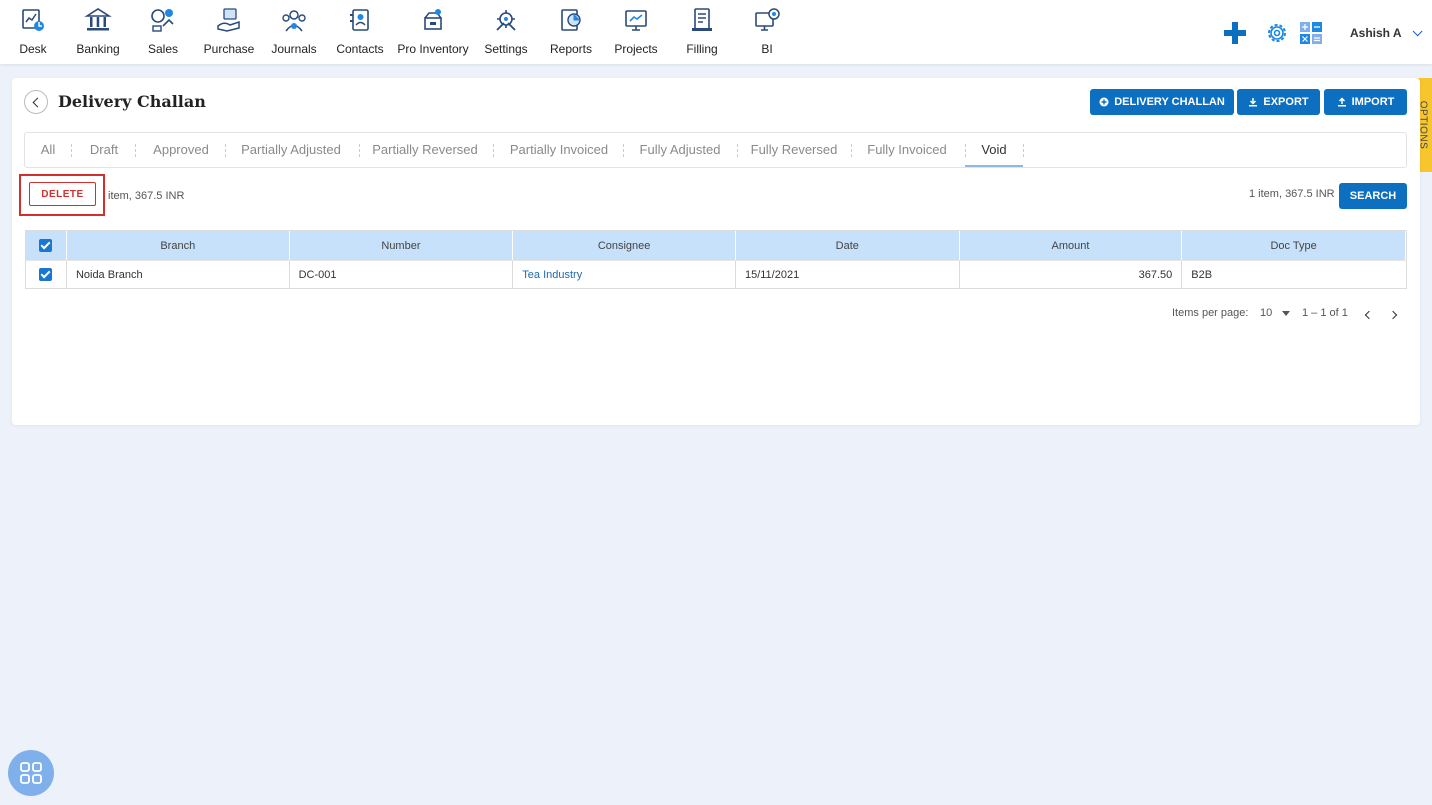 The height and width of the screenshot is (805, 1432). I want to click on cell-date: 15/11/2021, so click(848, 274).